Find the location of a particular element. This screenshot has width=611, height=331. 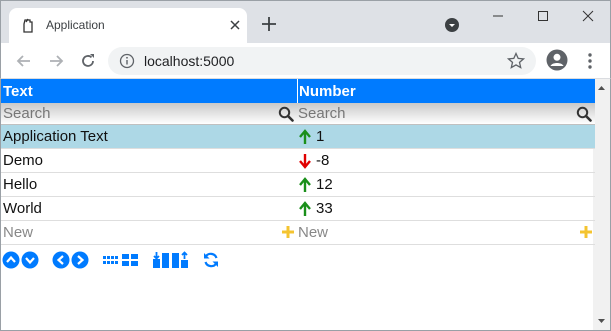

import-icon is located at coordinates (161, 260).